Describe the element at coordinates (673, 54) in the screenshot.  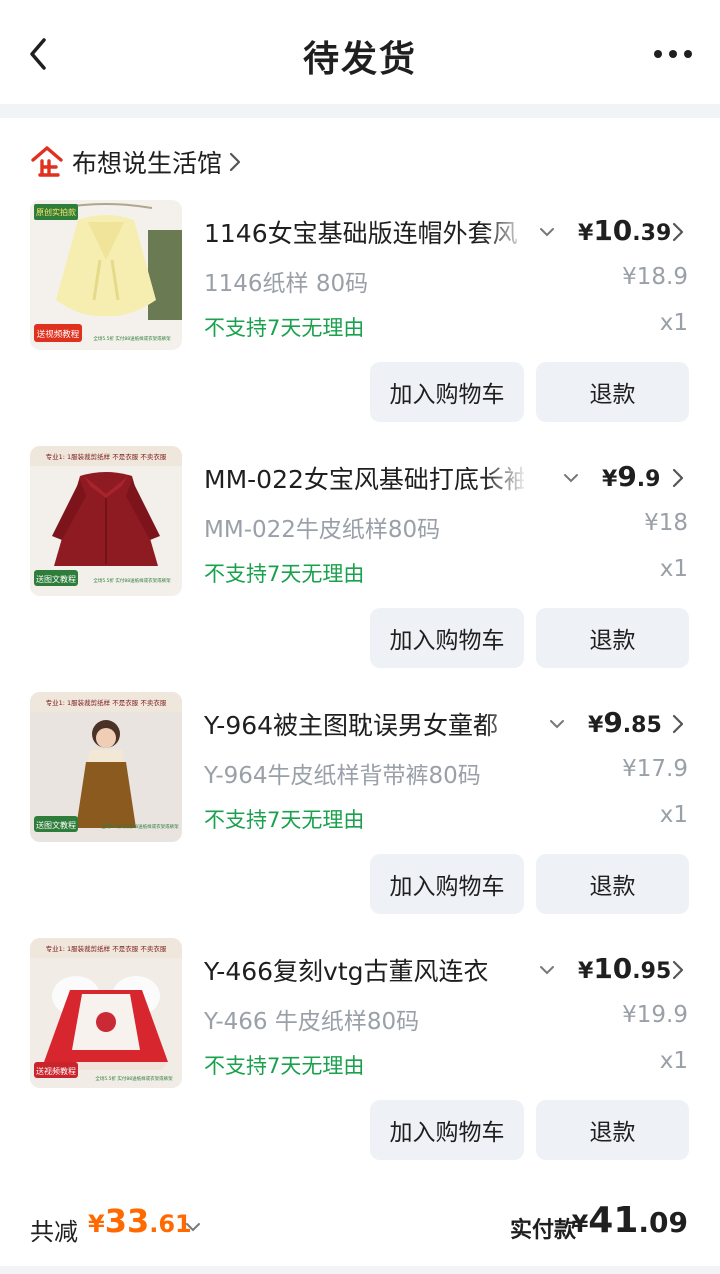
I see `more-dots-icon` at that location.